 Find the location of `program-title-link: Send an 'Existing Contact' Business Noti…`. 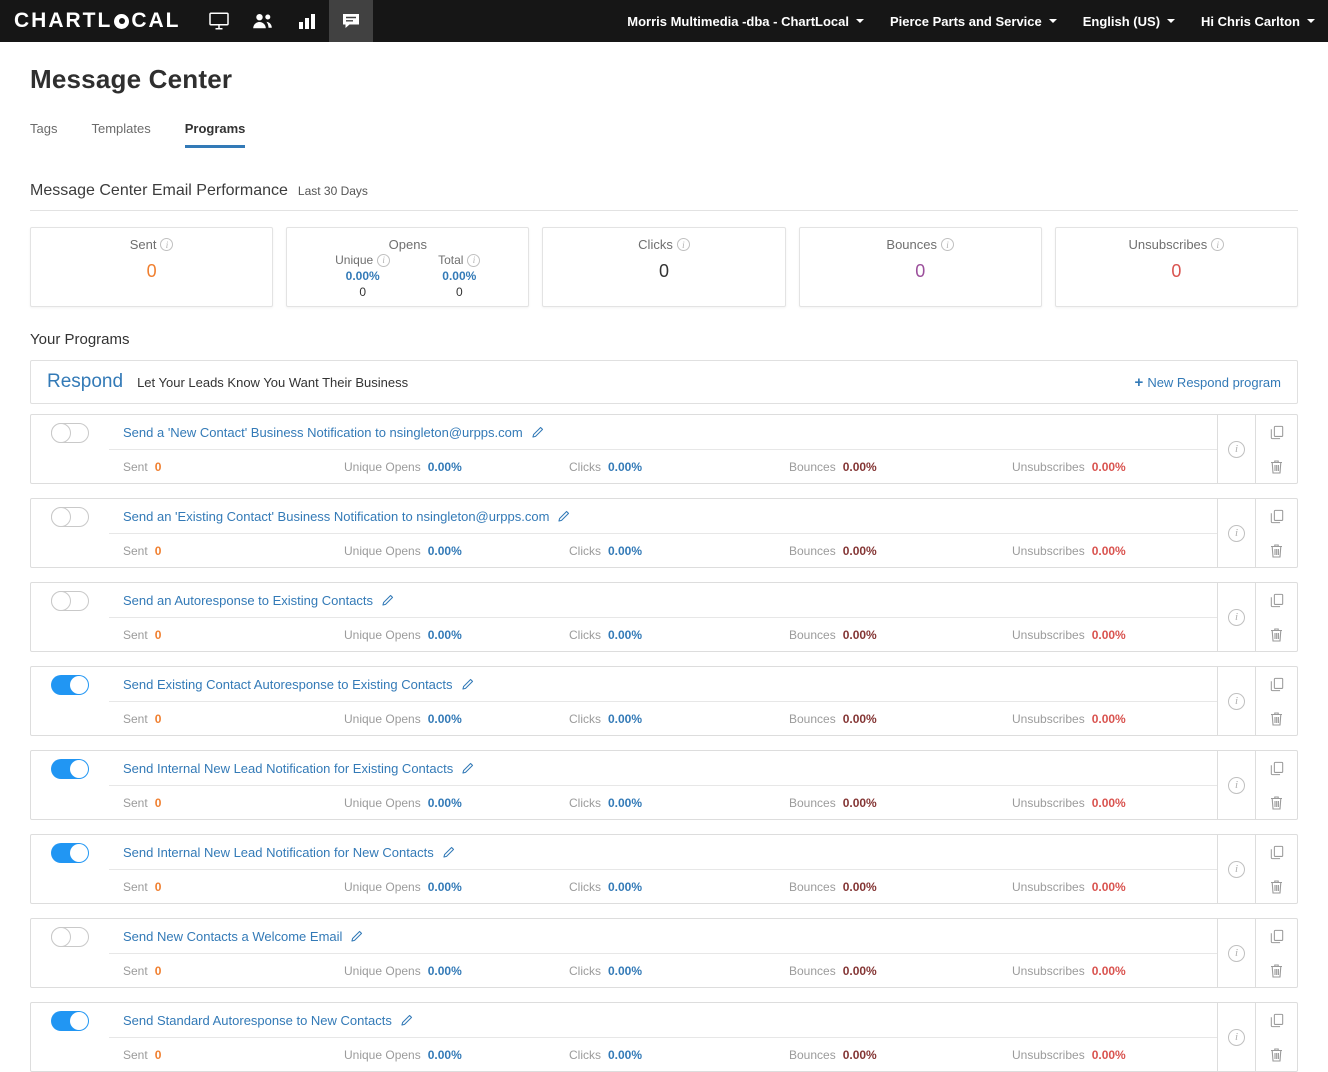

program-title-link: Send an 'Existing Contact' Business Noti… is located at coordinates (336, 516).